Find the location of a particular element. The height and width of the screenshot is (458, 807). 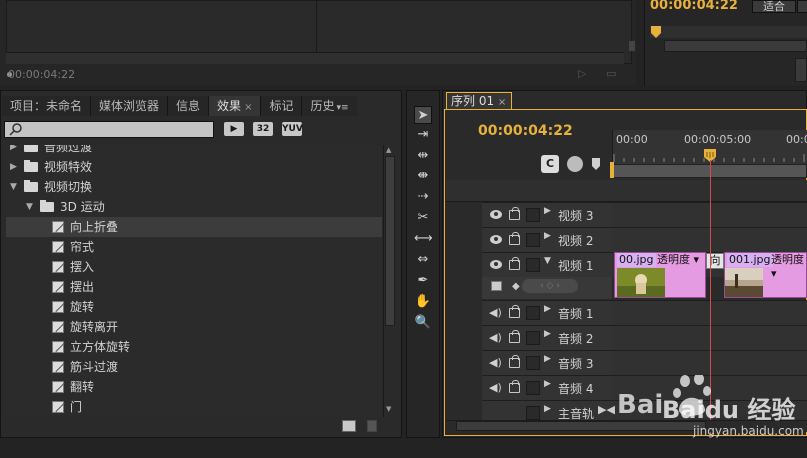

track-select-tool-icon: ⇥ is located at coordinates (423, 135).